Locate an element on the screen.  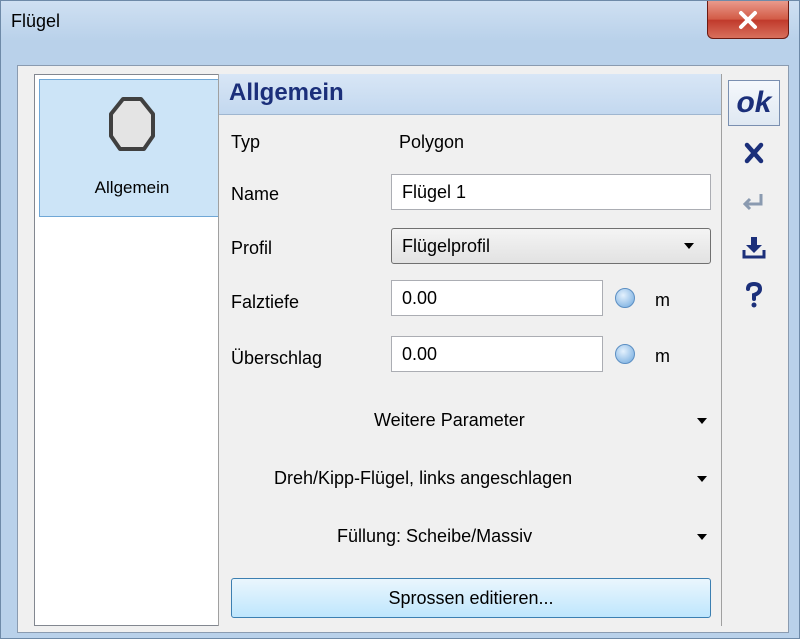
category-item-allgemein: Allgemein is located at coordinates (132, 148).